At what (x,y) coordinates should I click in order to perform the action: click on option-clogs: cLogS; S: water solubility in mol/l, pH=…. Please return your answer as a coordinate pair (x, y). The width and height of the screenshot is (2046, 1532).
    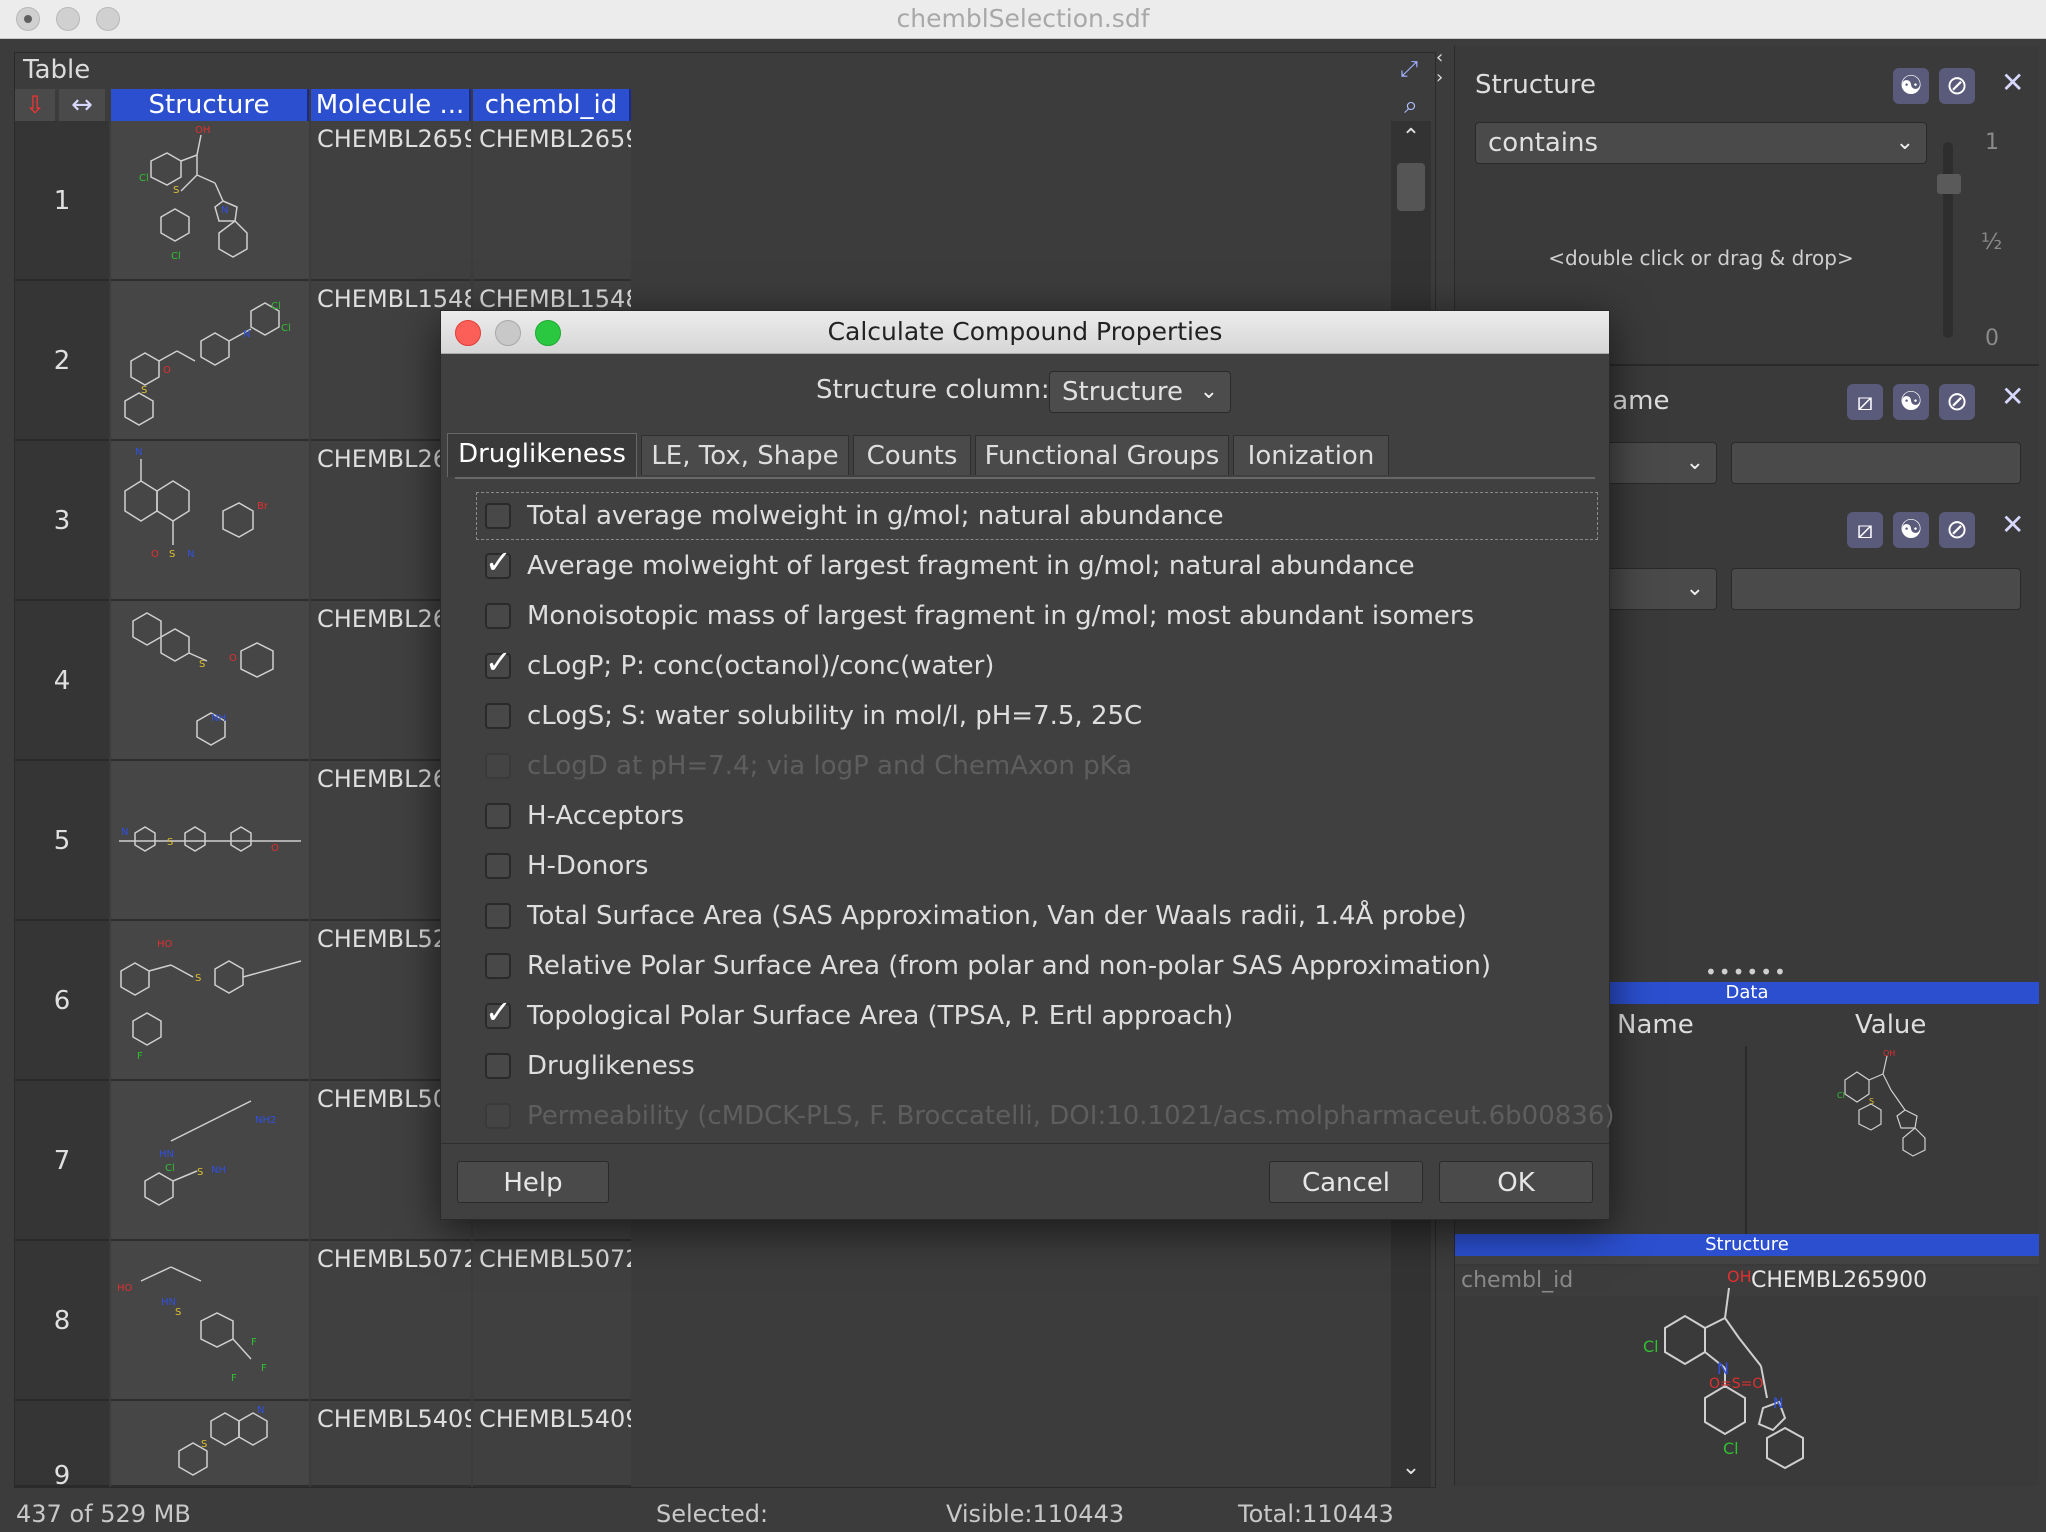
    Looking at the image, I should click on (1037, 716).